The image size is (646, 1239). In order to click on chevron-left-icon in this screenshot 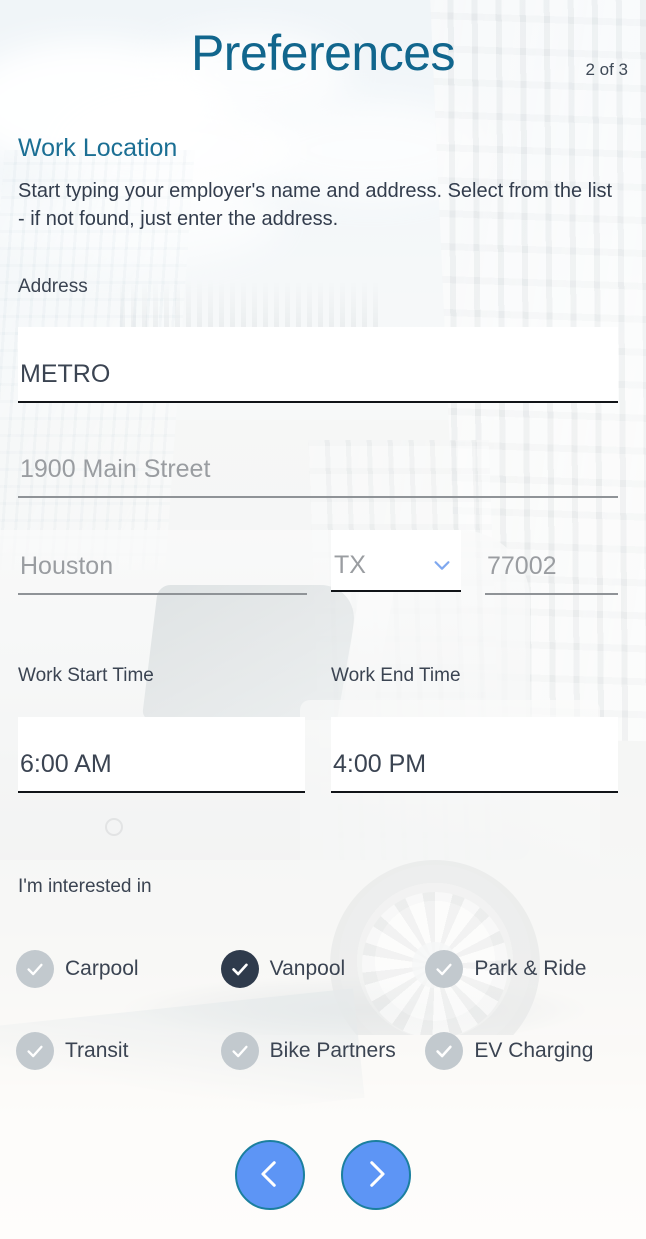, I will do `click(270, 1175)`.